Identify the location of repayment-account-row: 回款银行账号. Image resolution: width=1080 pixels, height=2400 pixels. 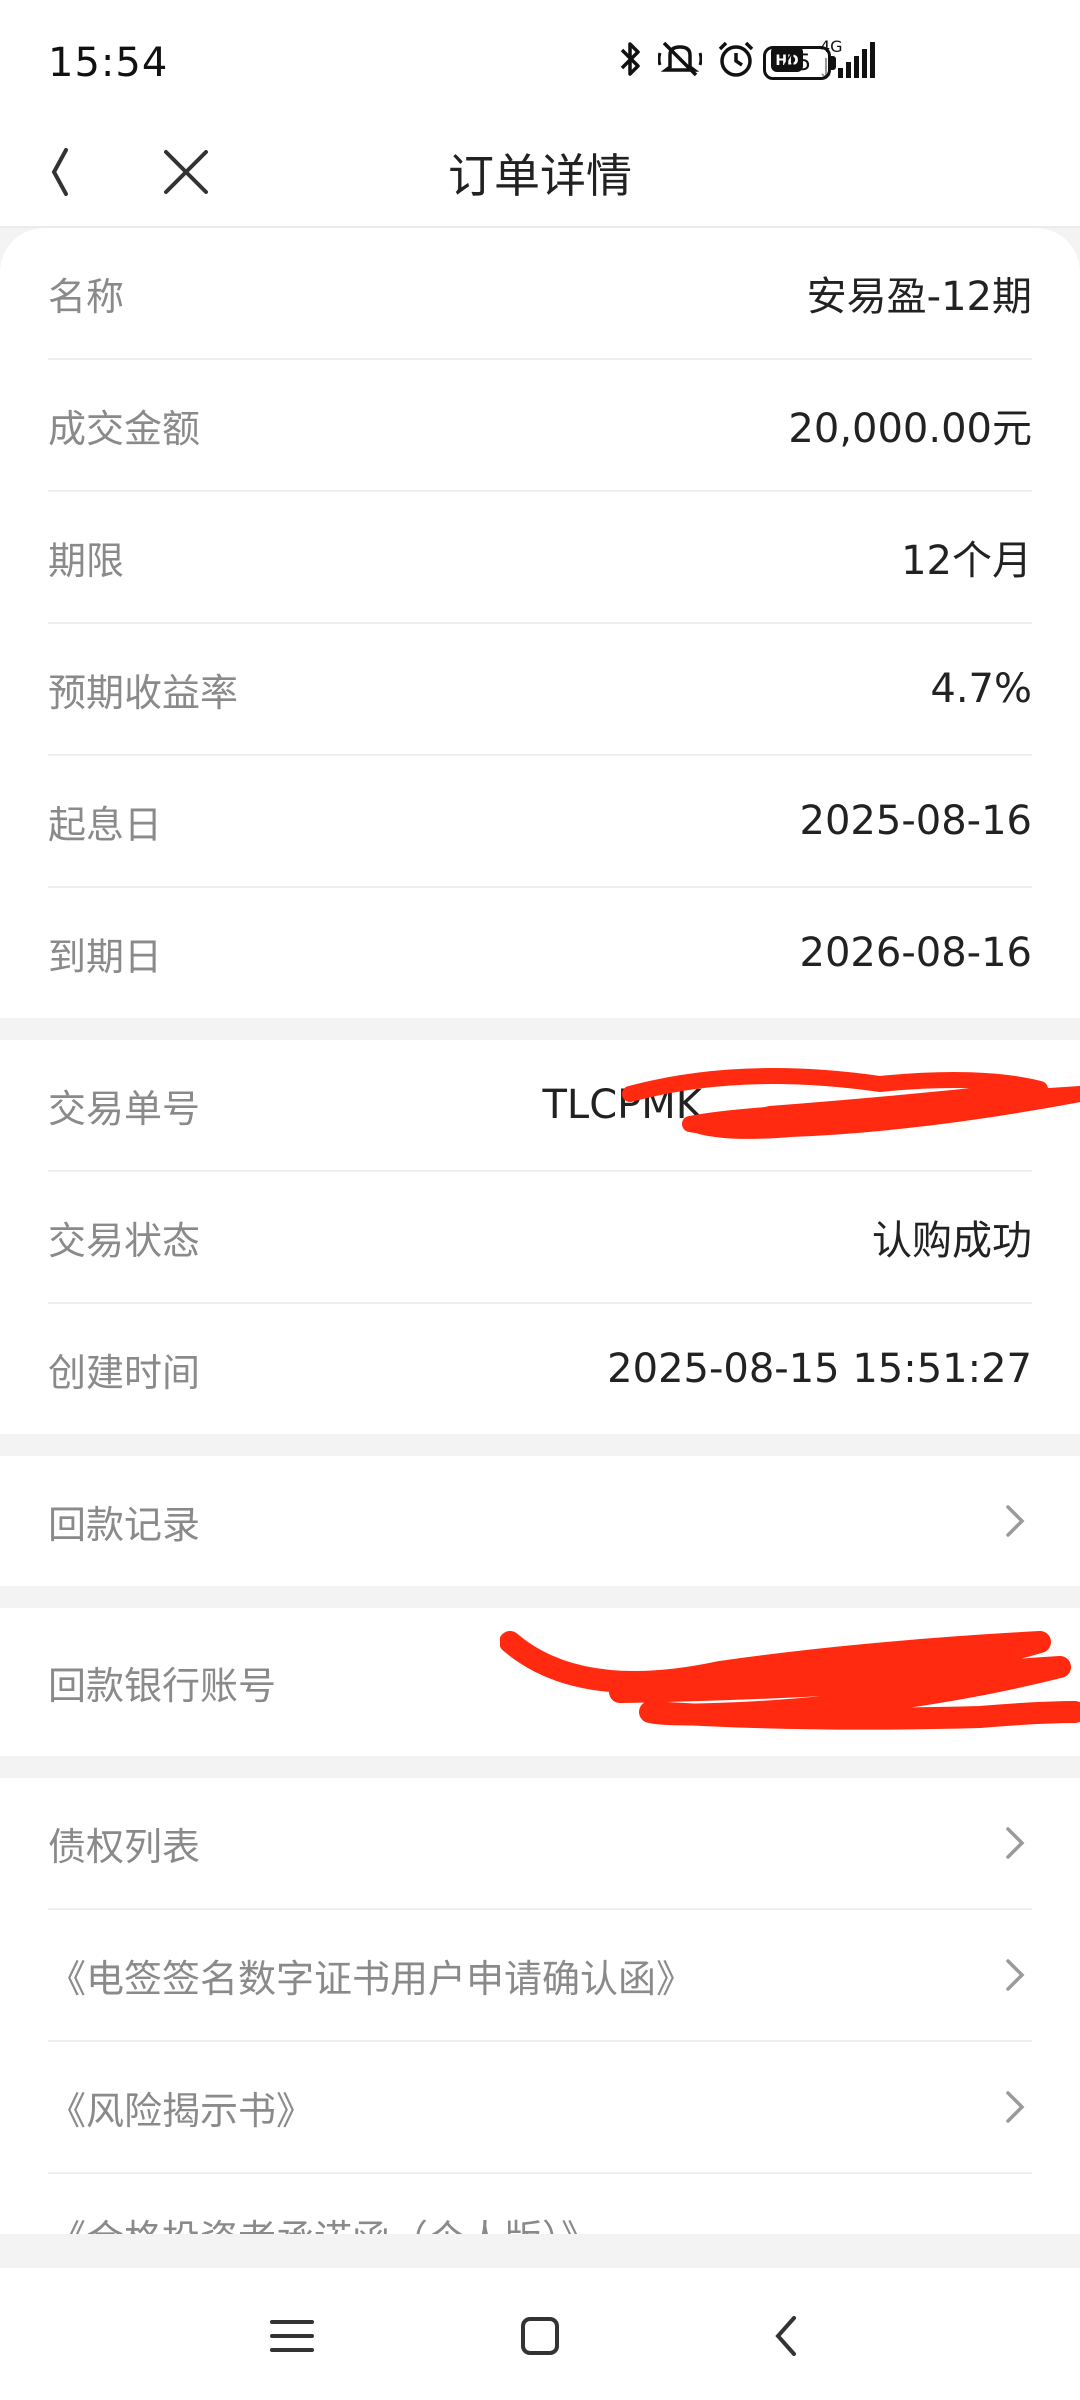
(564, 1682).